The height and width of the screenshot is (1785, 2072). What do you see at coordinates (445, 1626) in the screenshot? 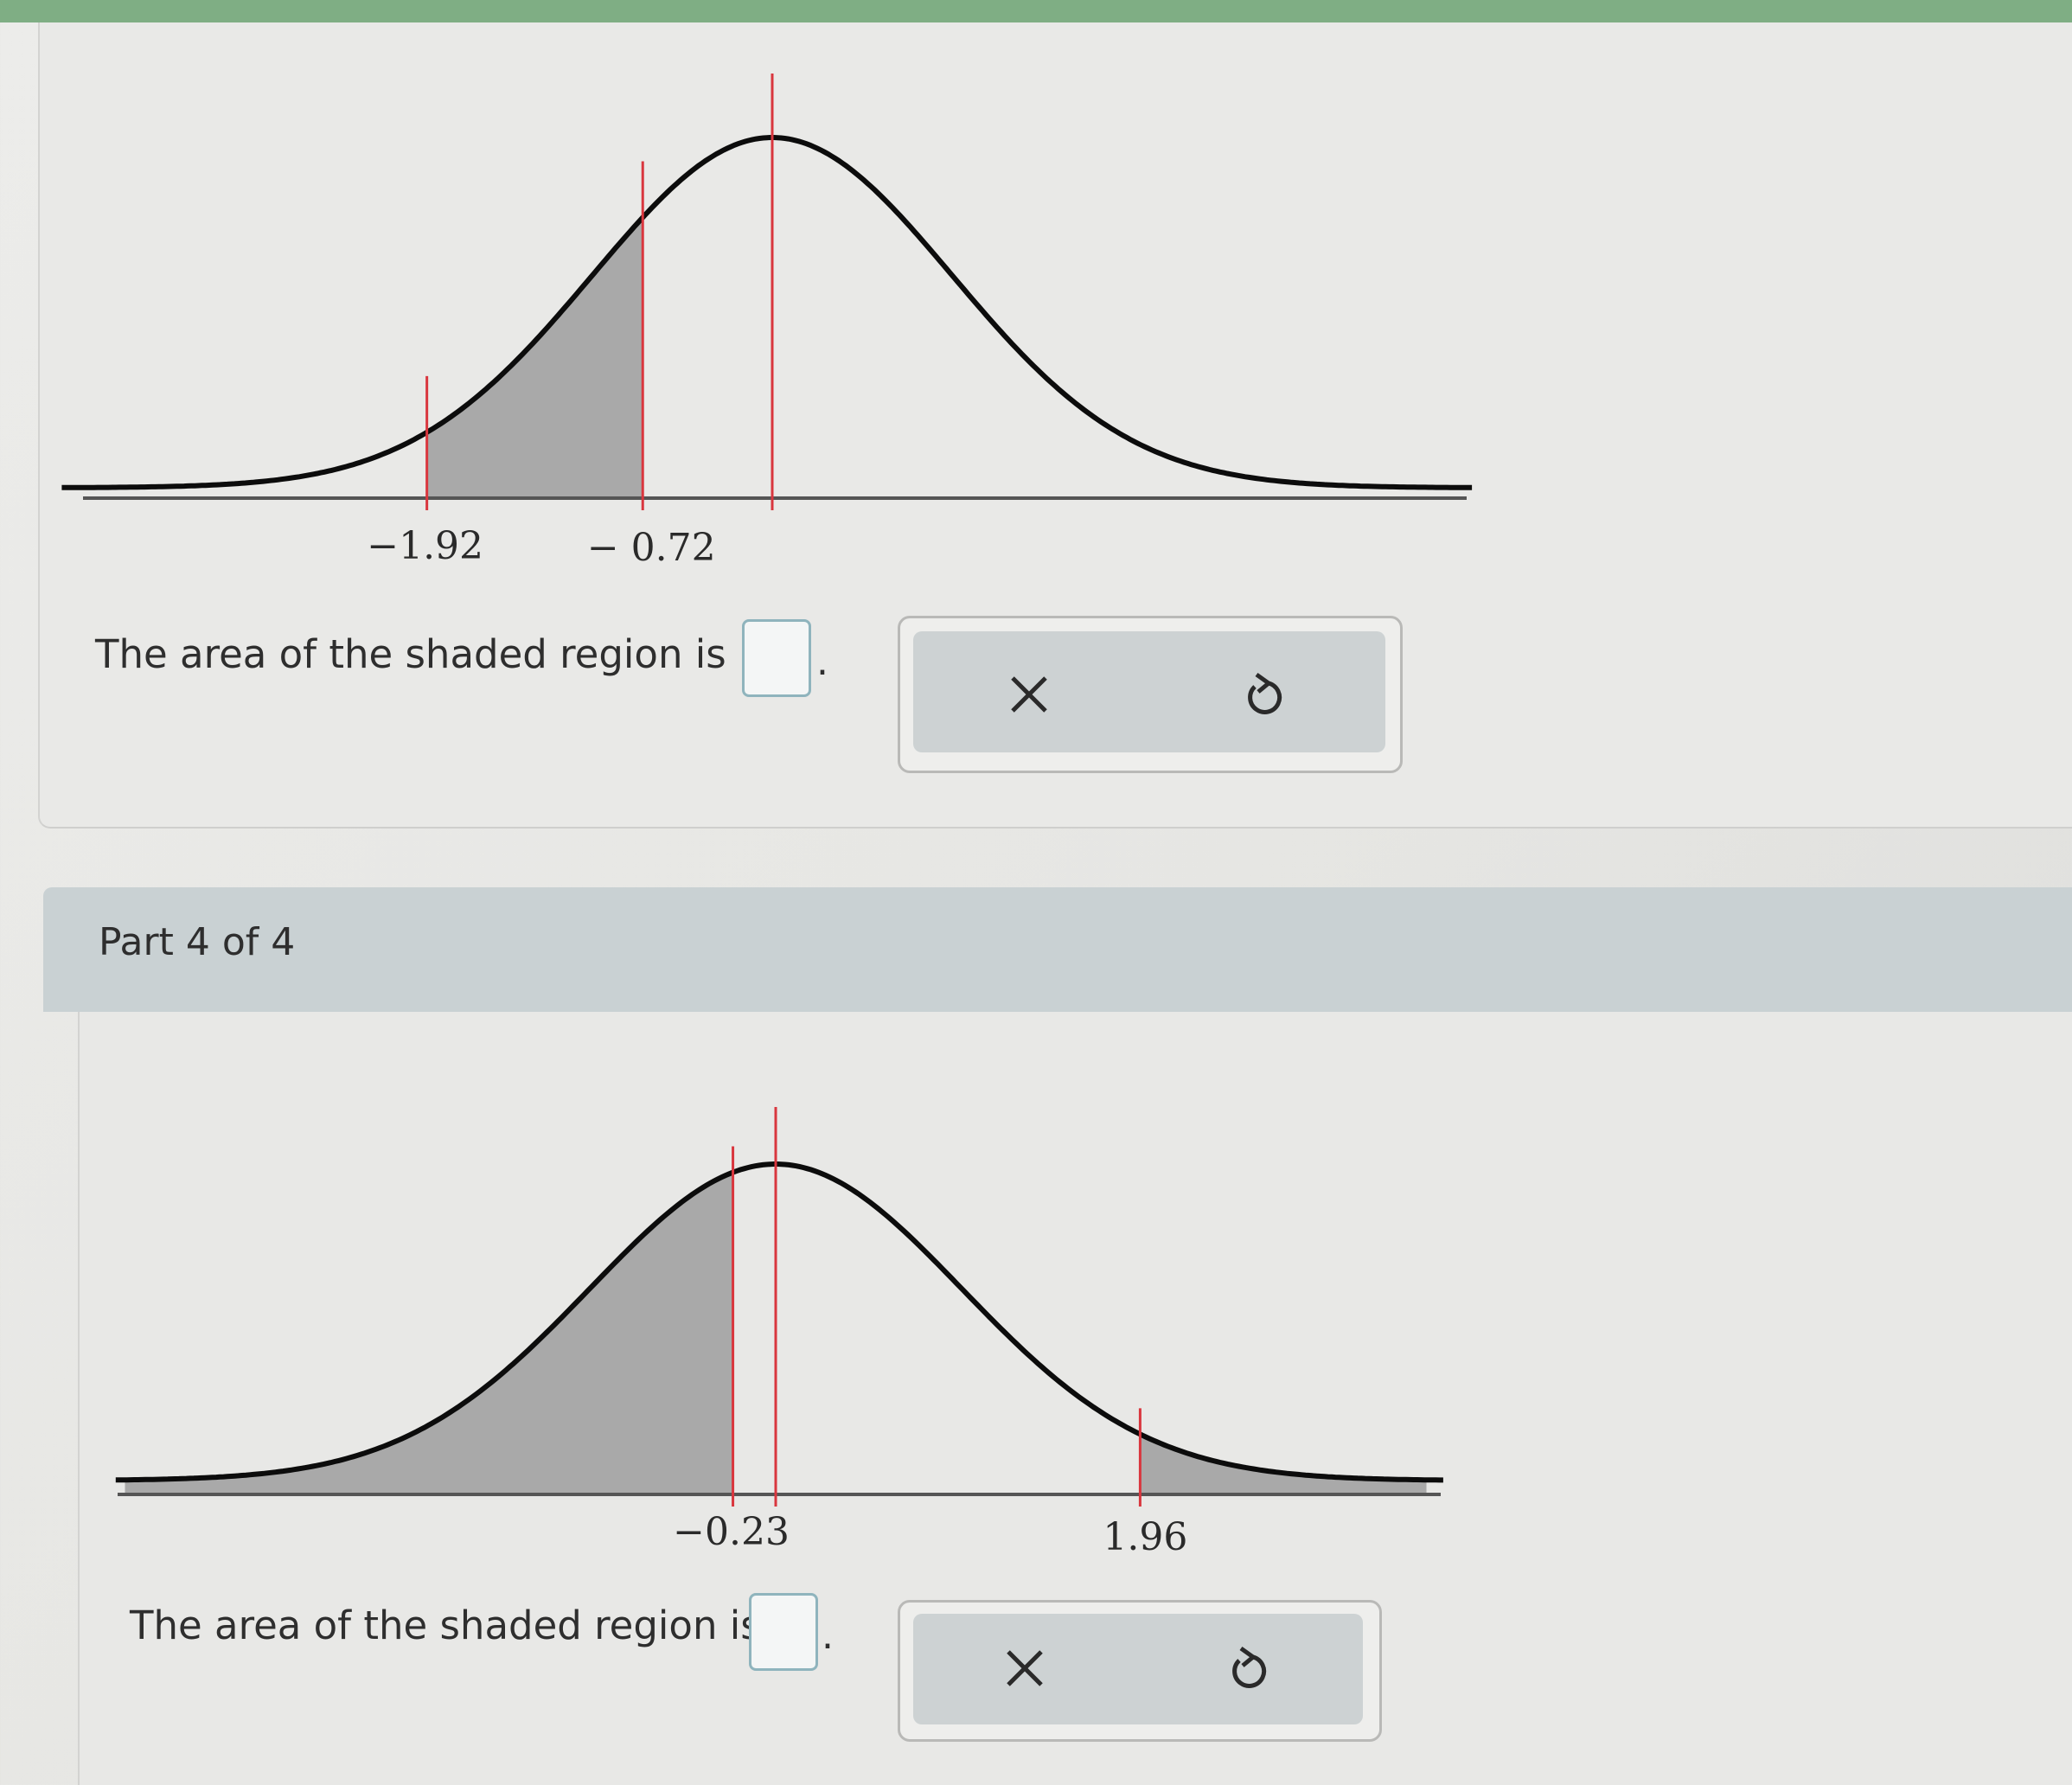
I see `part4-question-text: The area of the shaded region is` at bounding box center [445, 1626].